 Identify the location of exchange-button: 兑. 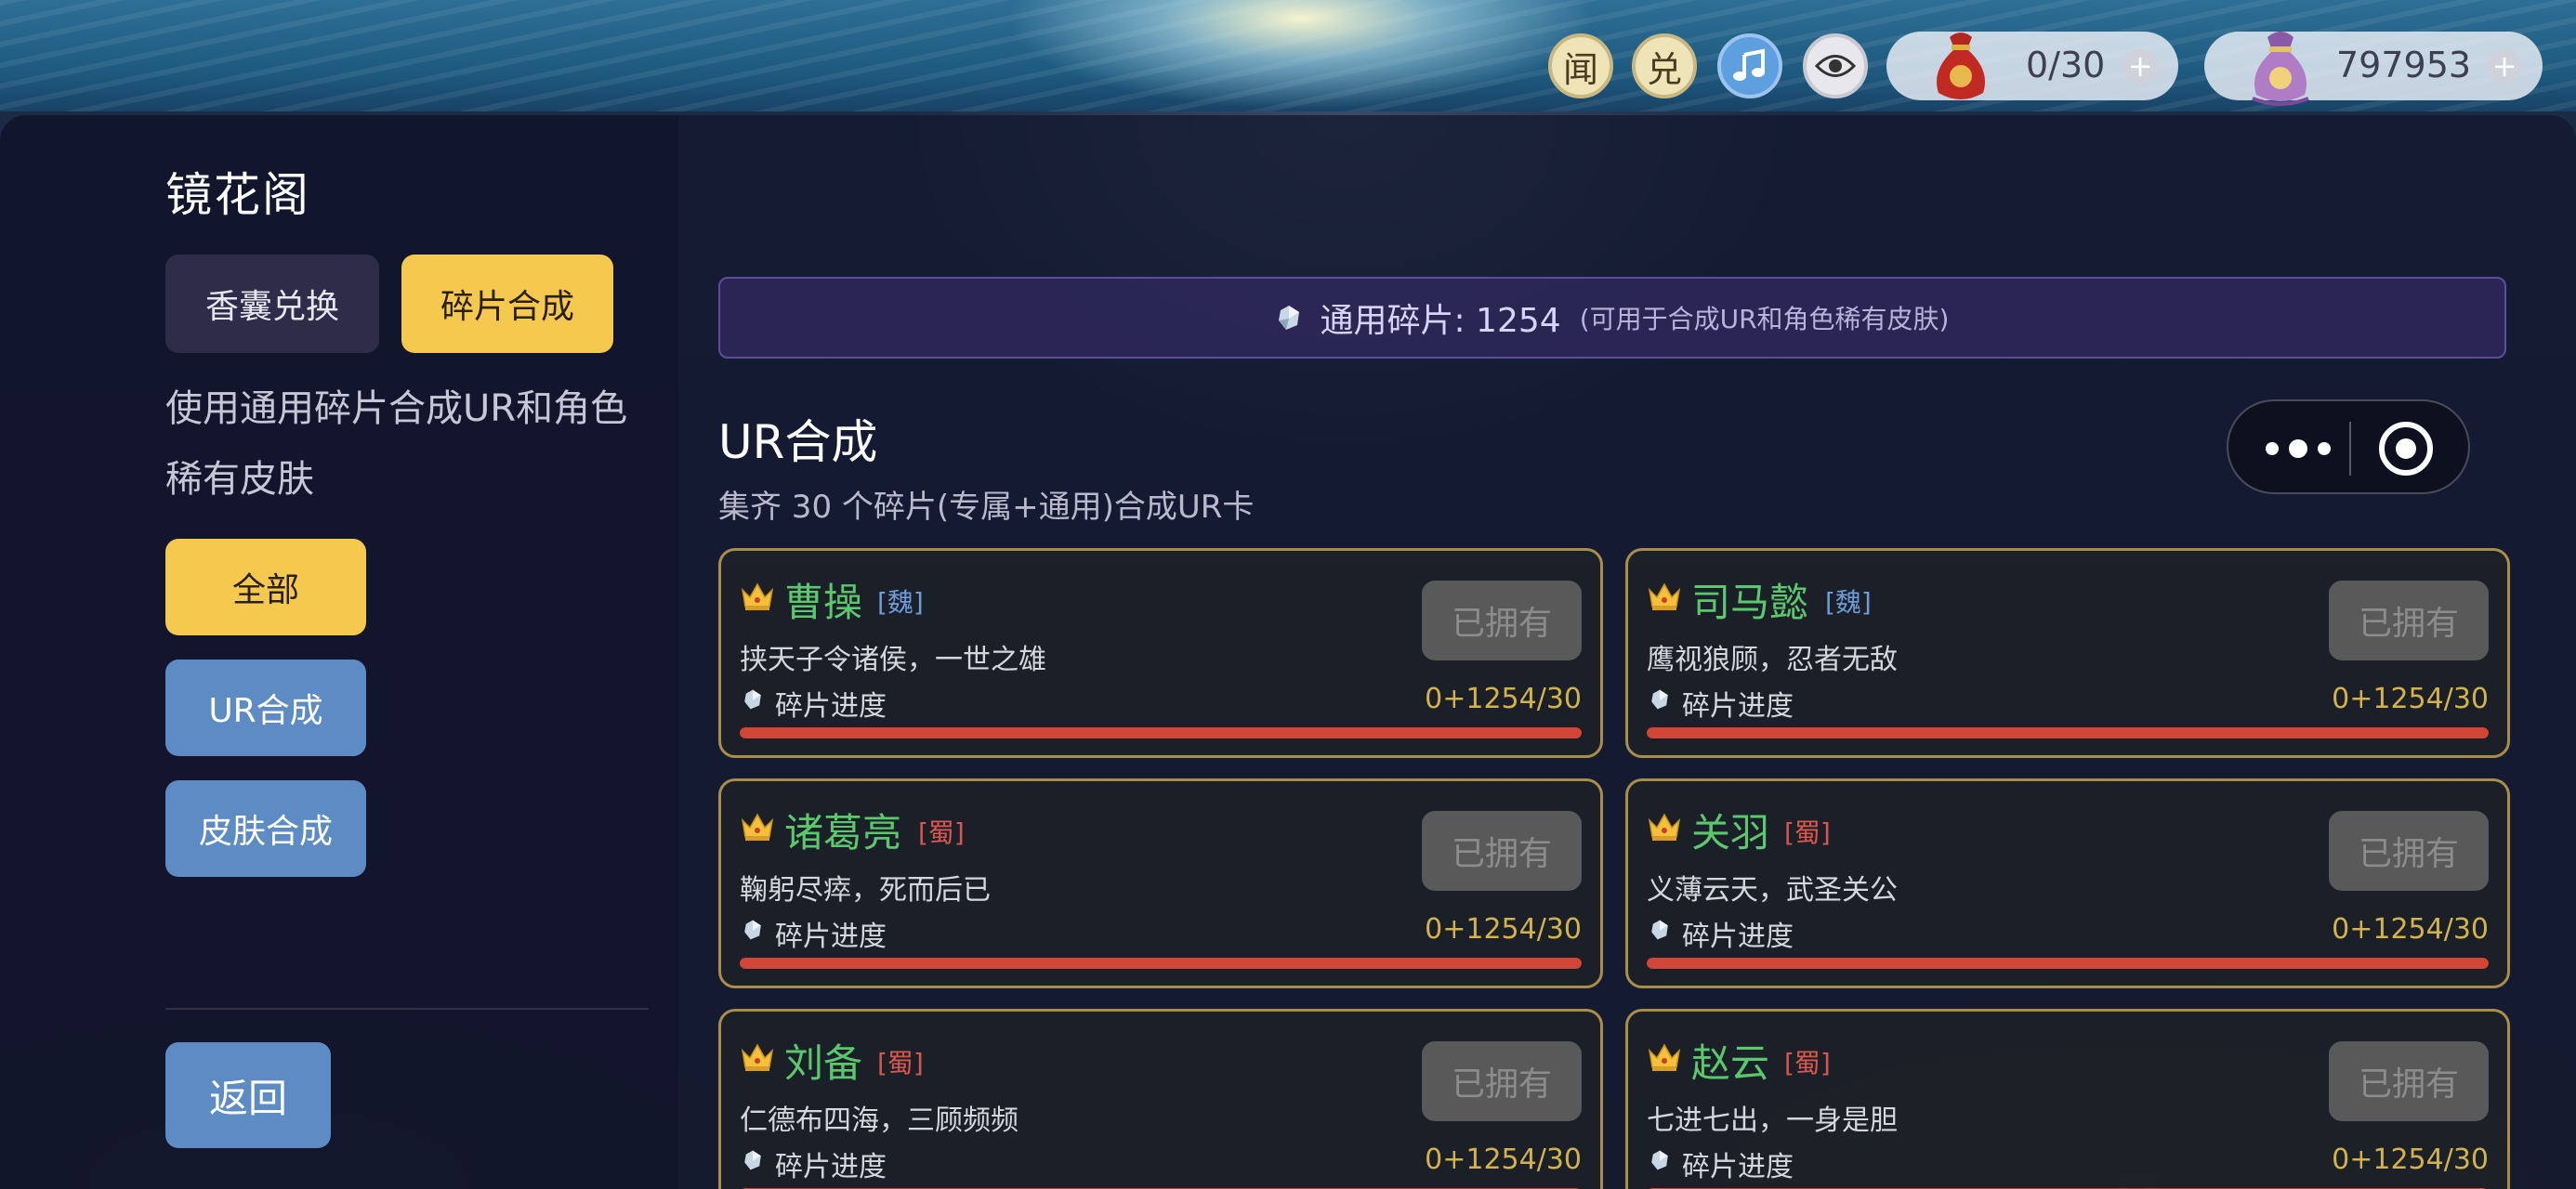
(1664, 65).